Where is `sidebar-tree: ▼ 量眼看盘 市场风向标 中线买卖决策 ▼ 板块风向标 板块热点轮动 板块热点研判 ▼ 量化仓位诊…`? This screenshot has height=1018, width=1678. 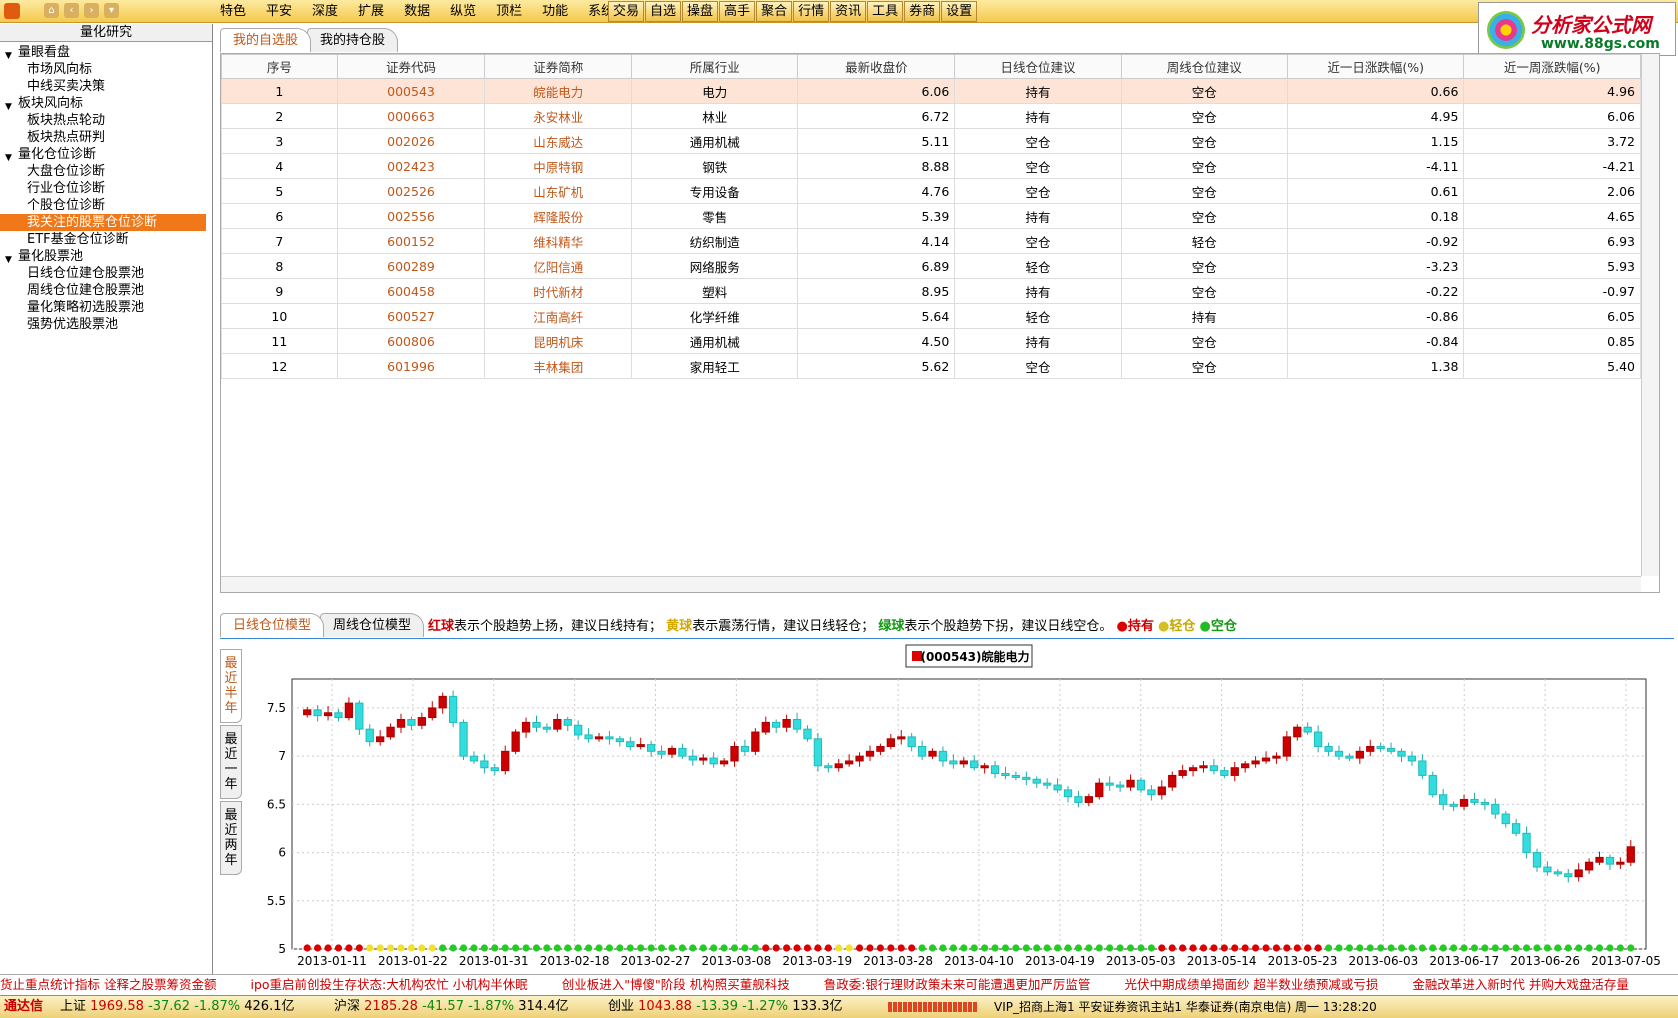 sidebar-tree: ▼ 量眼看盘 市场风向标 中线买卖决策 ▼ 板块风向标 板块热点轮动 板块热点研判 ▼ 量化仓位诊… is located at coordinates (106, 187).